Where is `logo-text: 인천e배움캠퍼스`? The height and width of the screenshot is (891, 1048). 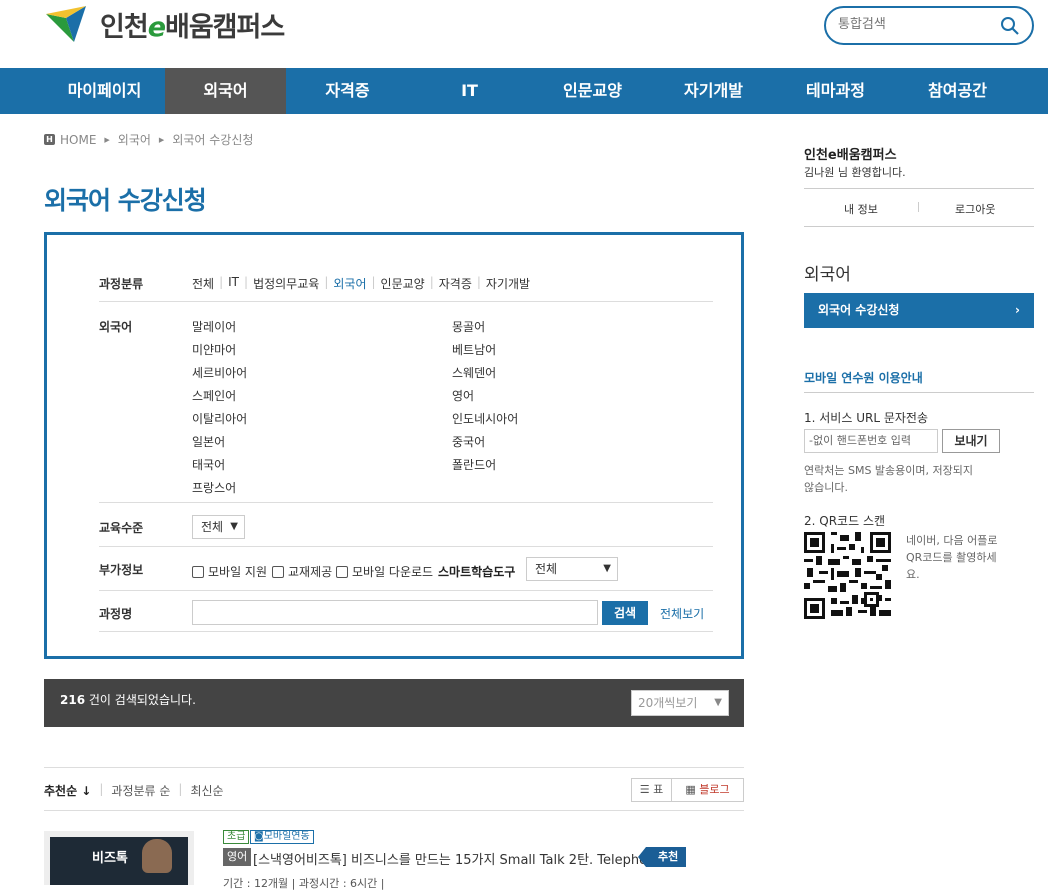
logo-text: 인천e배움캠퍼스 is located at coordinates (192, 27).